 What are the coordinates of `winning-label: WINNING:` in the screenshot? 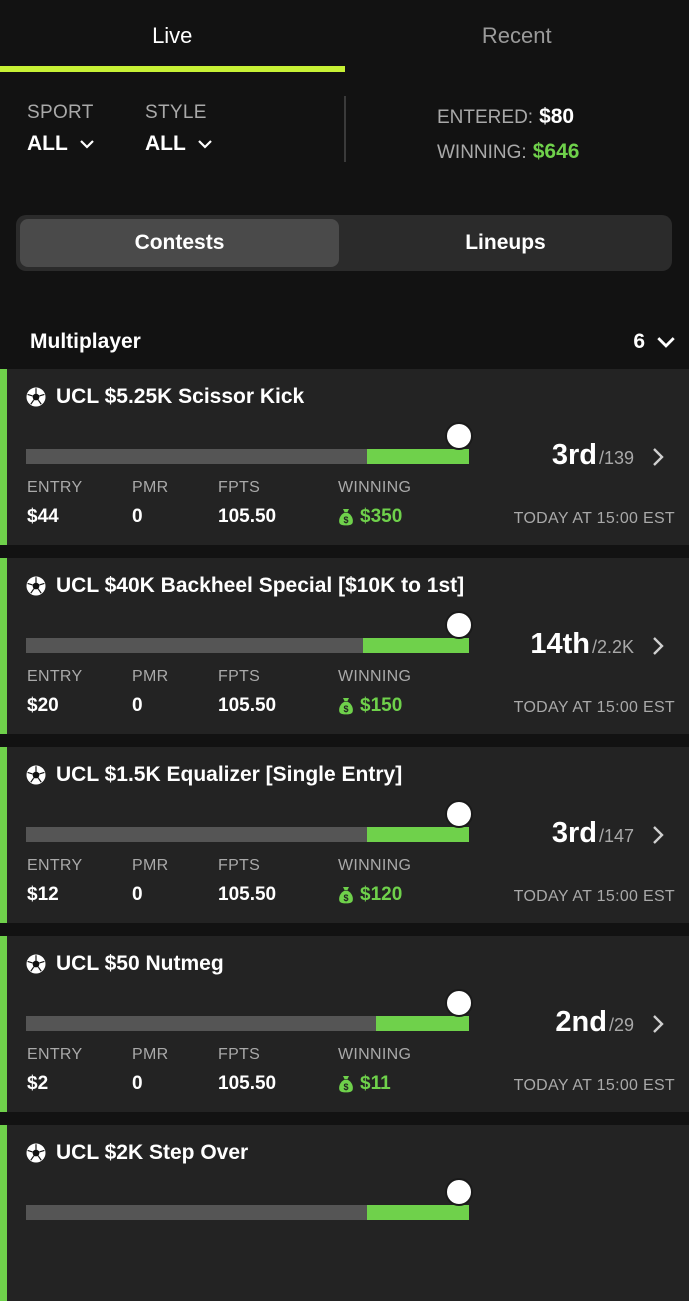 It's located at (482, 152).